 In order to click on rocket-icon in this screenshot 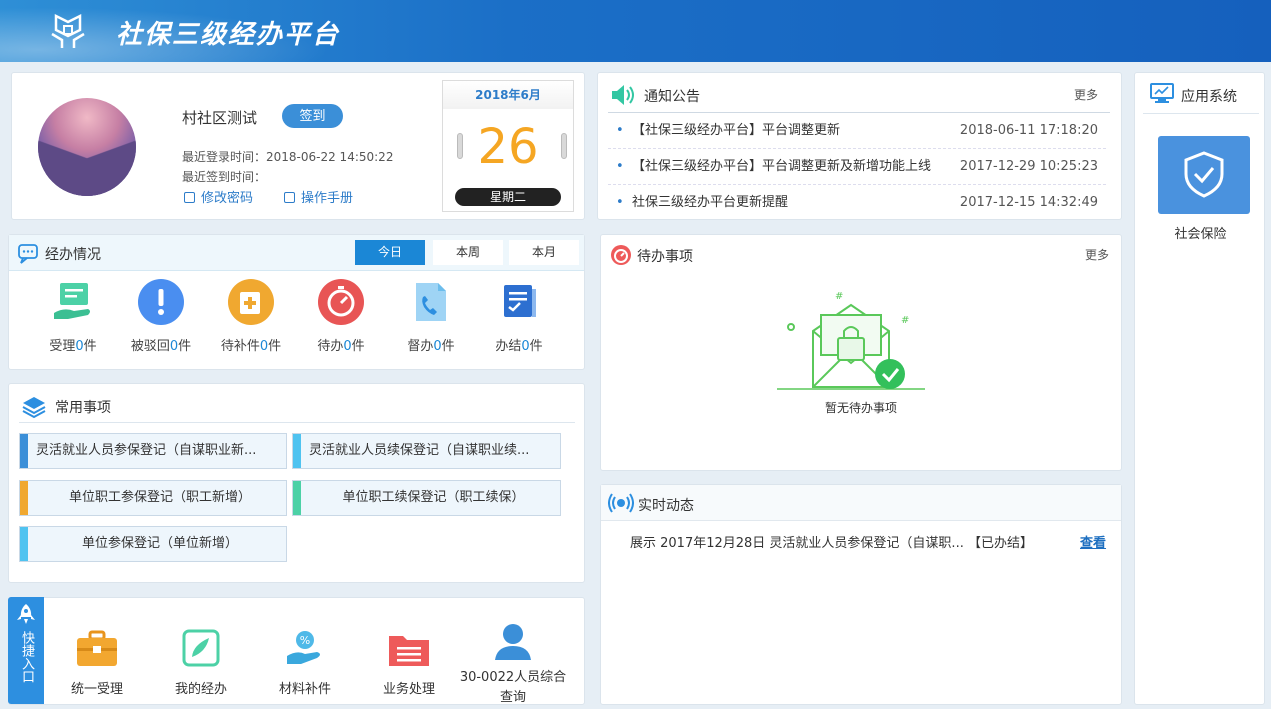, I will do `click(26, 614)`.